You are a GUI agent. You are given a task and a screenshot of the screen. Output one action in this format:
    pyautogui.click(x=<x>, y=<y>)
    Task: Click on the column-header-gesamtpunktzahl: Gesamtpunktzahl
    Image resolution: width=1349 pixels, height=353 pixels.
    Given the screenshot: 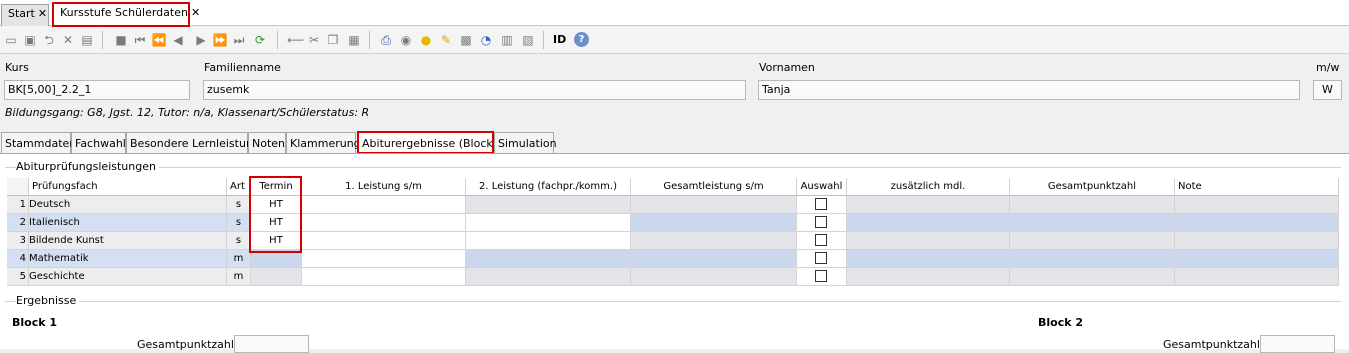 What is the action you would take?
    pyautogui.click(x=1092, y=187)
    